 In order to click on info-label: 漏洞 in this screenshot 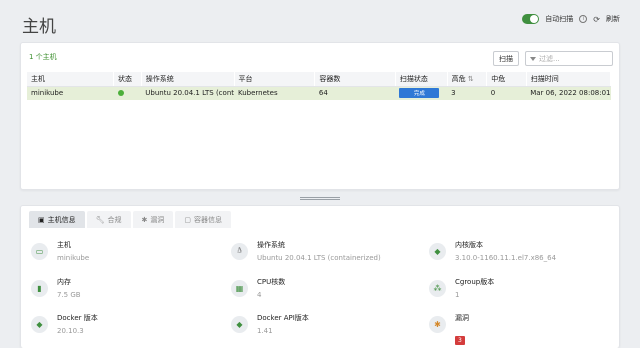, I will do `click(462, 318)`.